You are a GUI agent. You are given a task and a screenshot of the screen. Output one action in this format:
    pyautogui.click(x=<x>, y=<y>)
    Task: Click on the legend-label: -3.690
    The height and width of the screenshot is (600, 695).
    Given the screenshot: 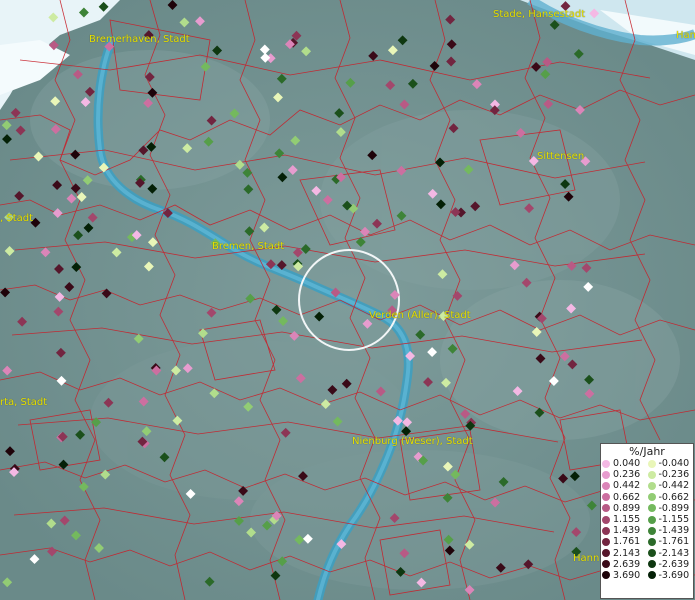 What is the action you would take?
    pyautogui.click(x=674, y=575)
    